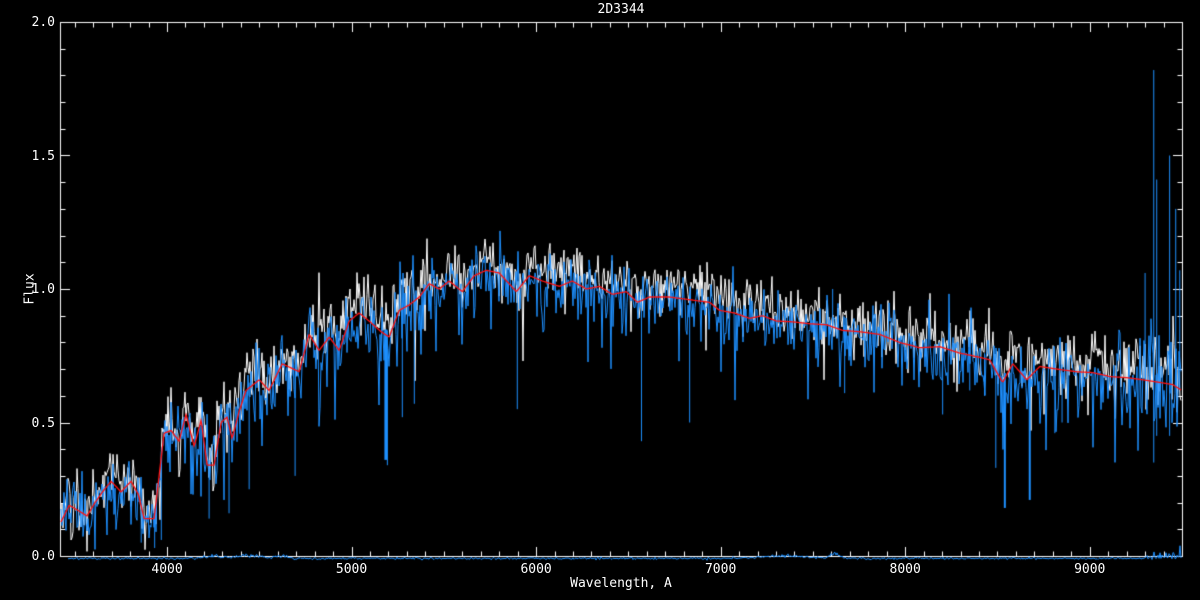  What do you see at coordinates (167, 569) in the screenshot?
I see `x-tick-label: 4000` at bounding box center [167, 569].